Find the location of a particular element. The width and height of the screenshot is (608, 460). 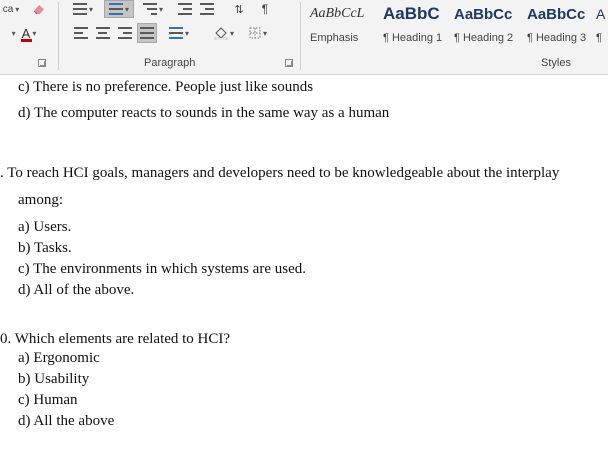

sort-icon: ⇅ is located at coordinates (239, 9).